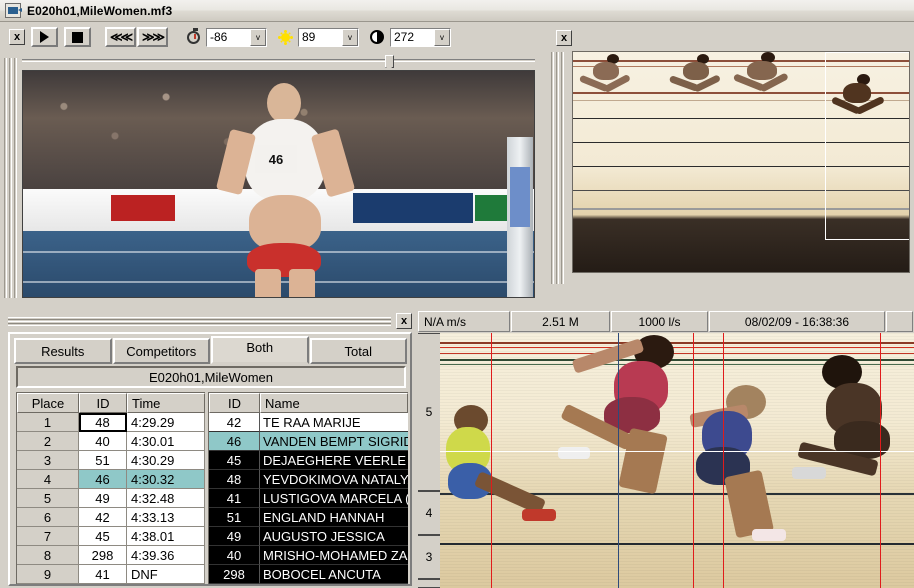 This screenshot has height=588, width=914. I want to click on horizontal-cursor-line, so click(677, 451).